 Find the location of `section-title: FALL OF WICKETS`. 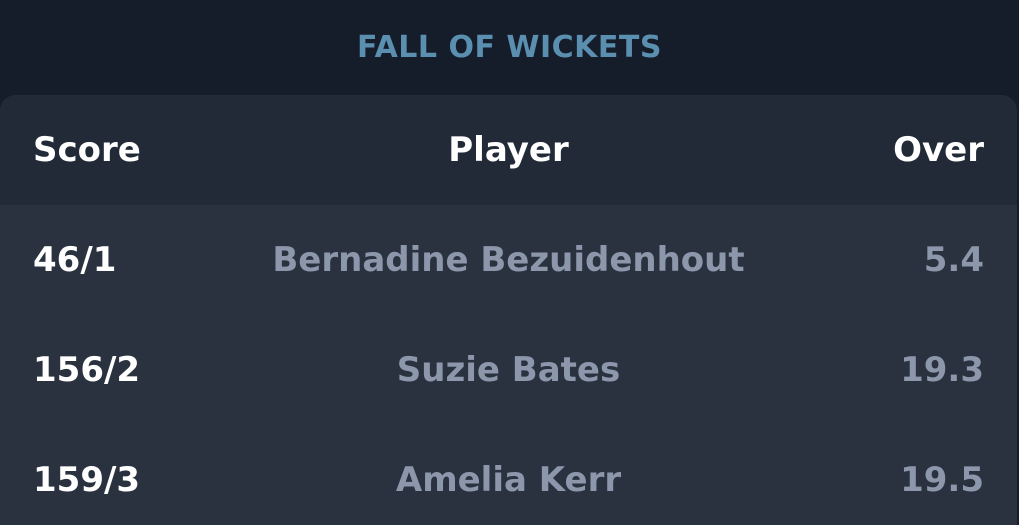

section-title: FALL OF WICKETS is located at coordinates (509, 47).